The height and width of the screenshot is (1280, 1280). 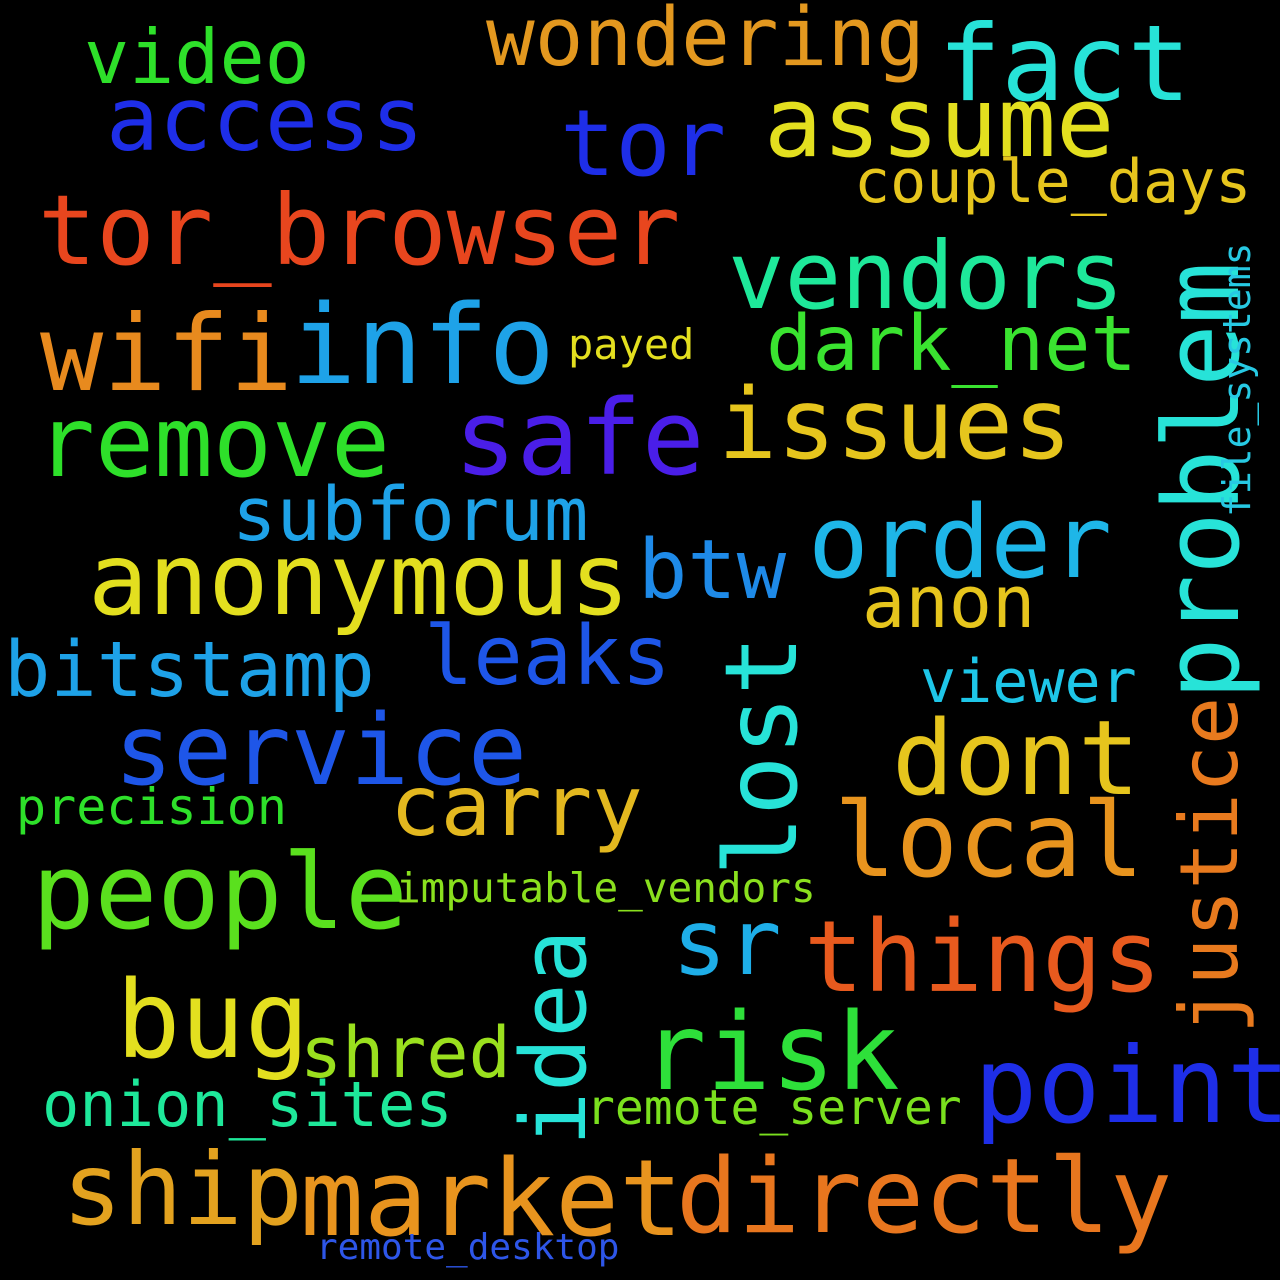 I want to click on word-precision: precision, so click(x=151, y=807).